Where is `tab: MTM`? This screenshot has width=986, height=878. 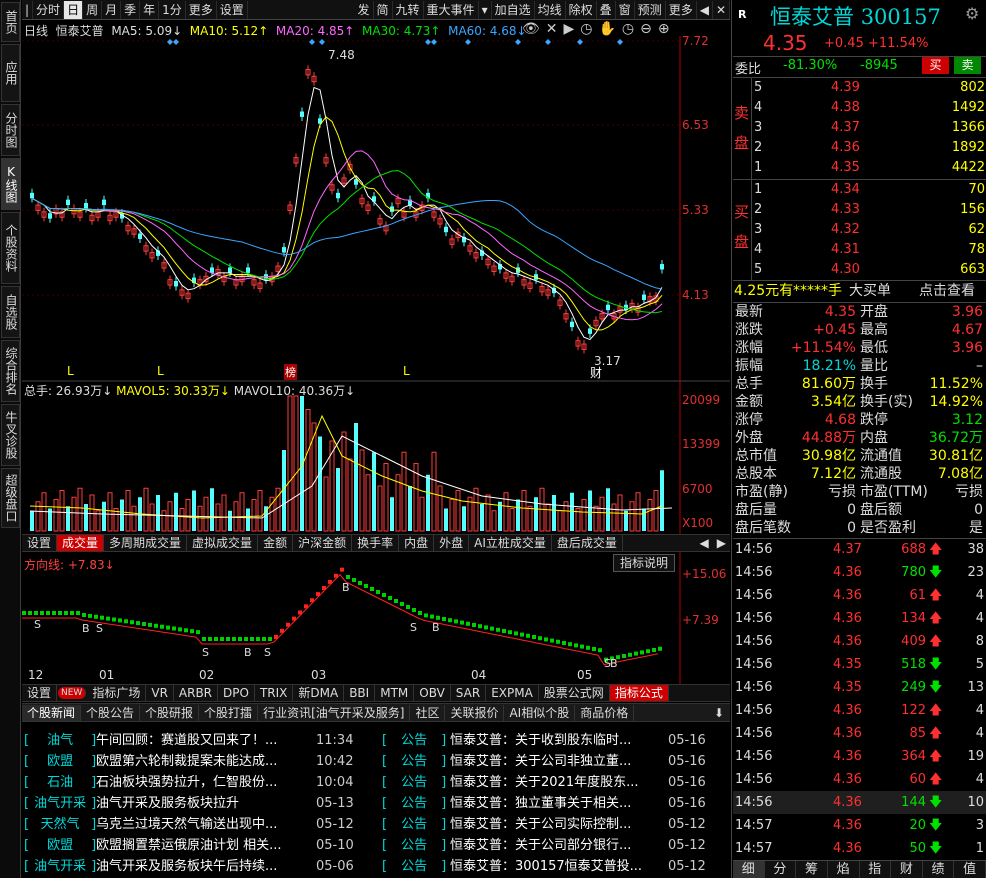 tab: MTM is located at coordinates (395, 693).